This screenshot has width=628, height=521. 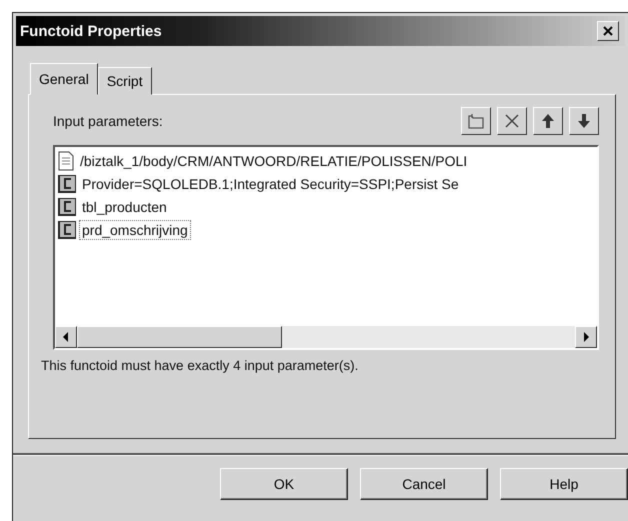 I want to click on left-arrow-icon, so click(x=66, y=337).